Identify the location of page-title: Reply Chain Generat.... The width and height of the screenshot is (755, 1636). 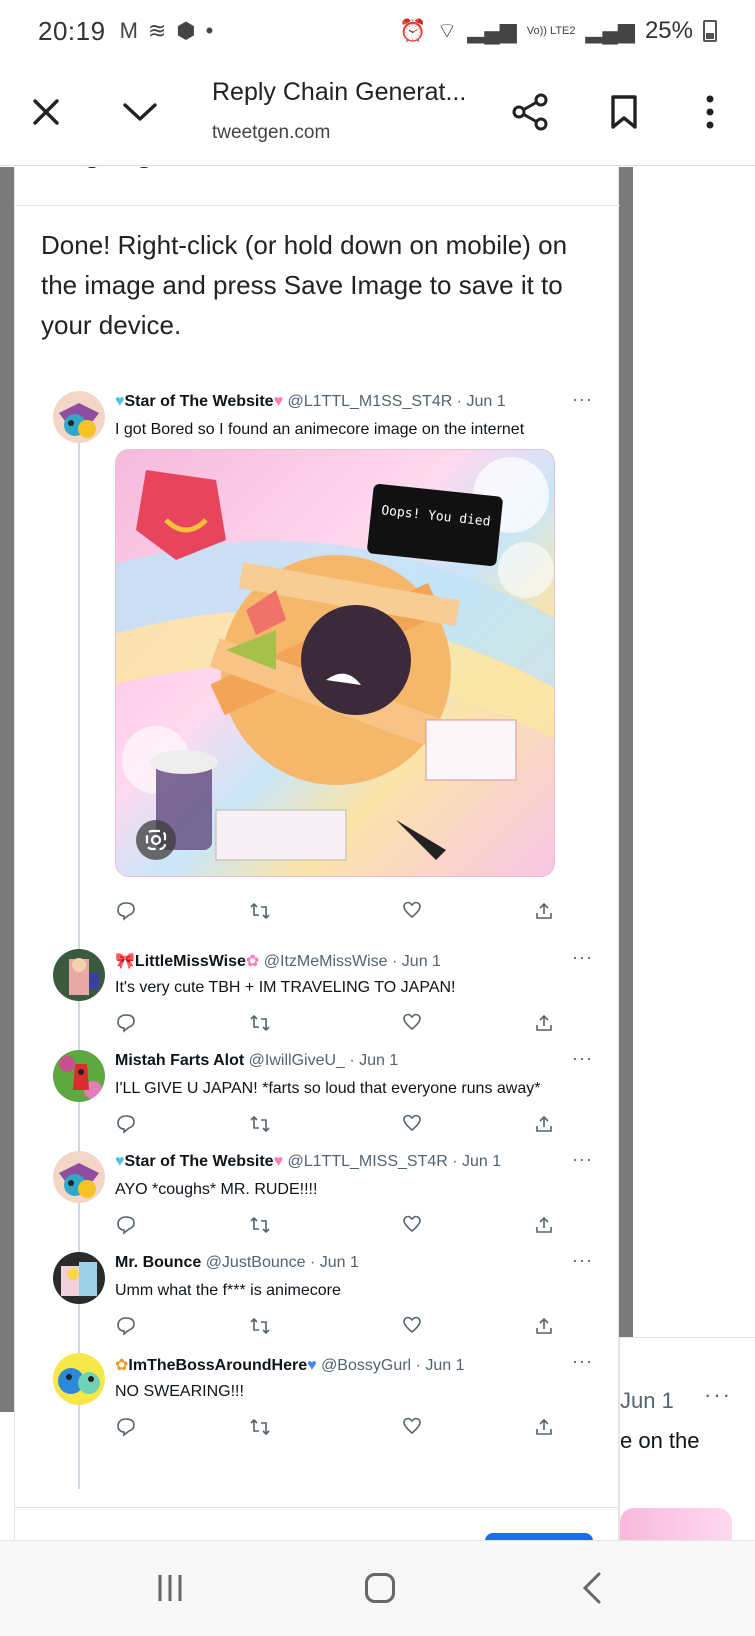
(339, 92).